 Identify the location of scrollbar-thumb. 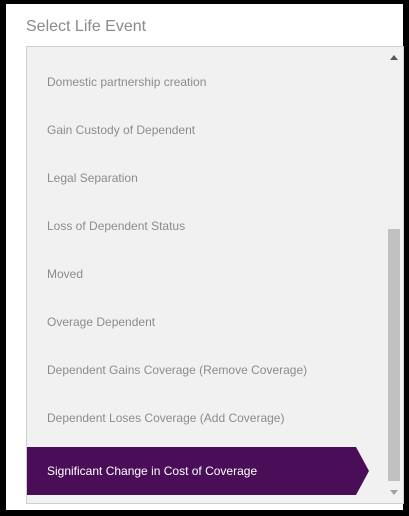
(394, 355).